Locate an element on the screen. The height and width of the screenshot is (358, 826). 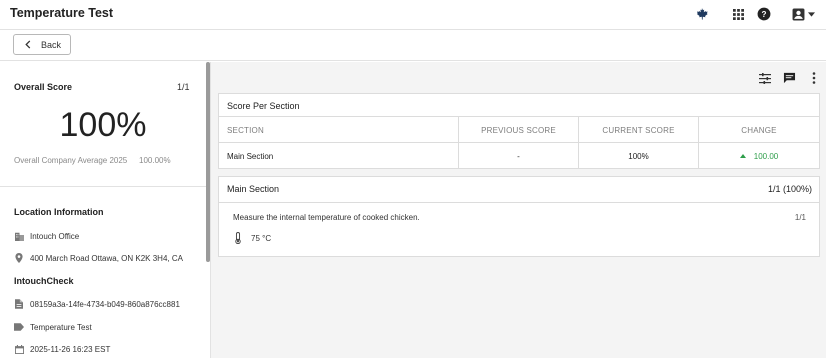
calendar-icon is located at coordinates (19, 349).